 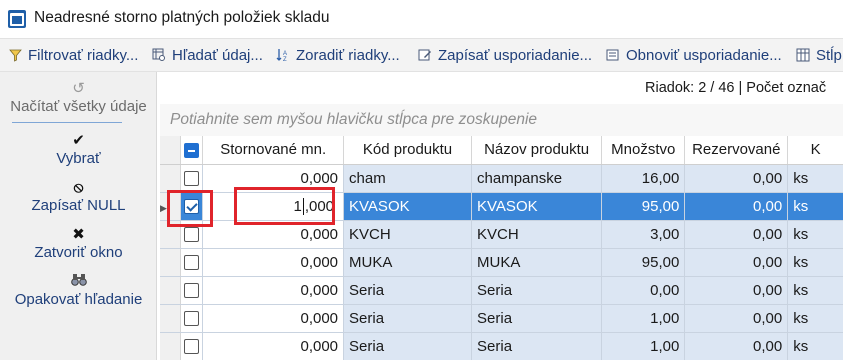 What do you see at coordinates (815, 150) in the screenshot?
I see `column-header-jednotka: K` at bounding box center [815, 150].